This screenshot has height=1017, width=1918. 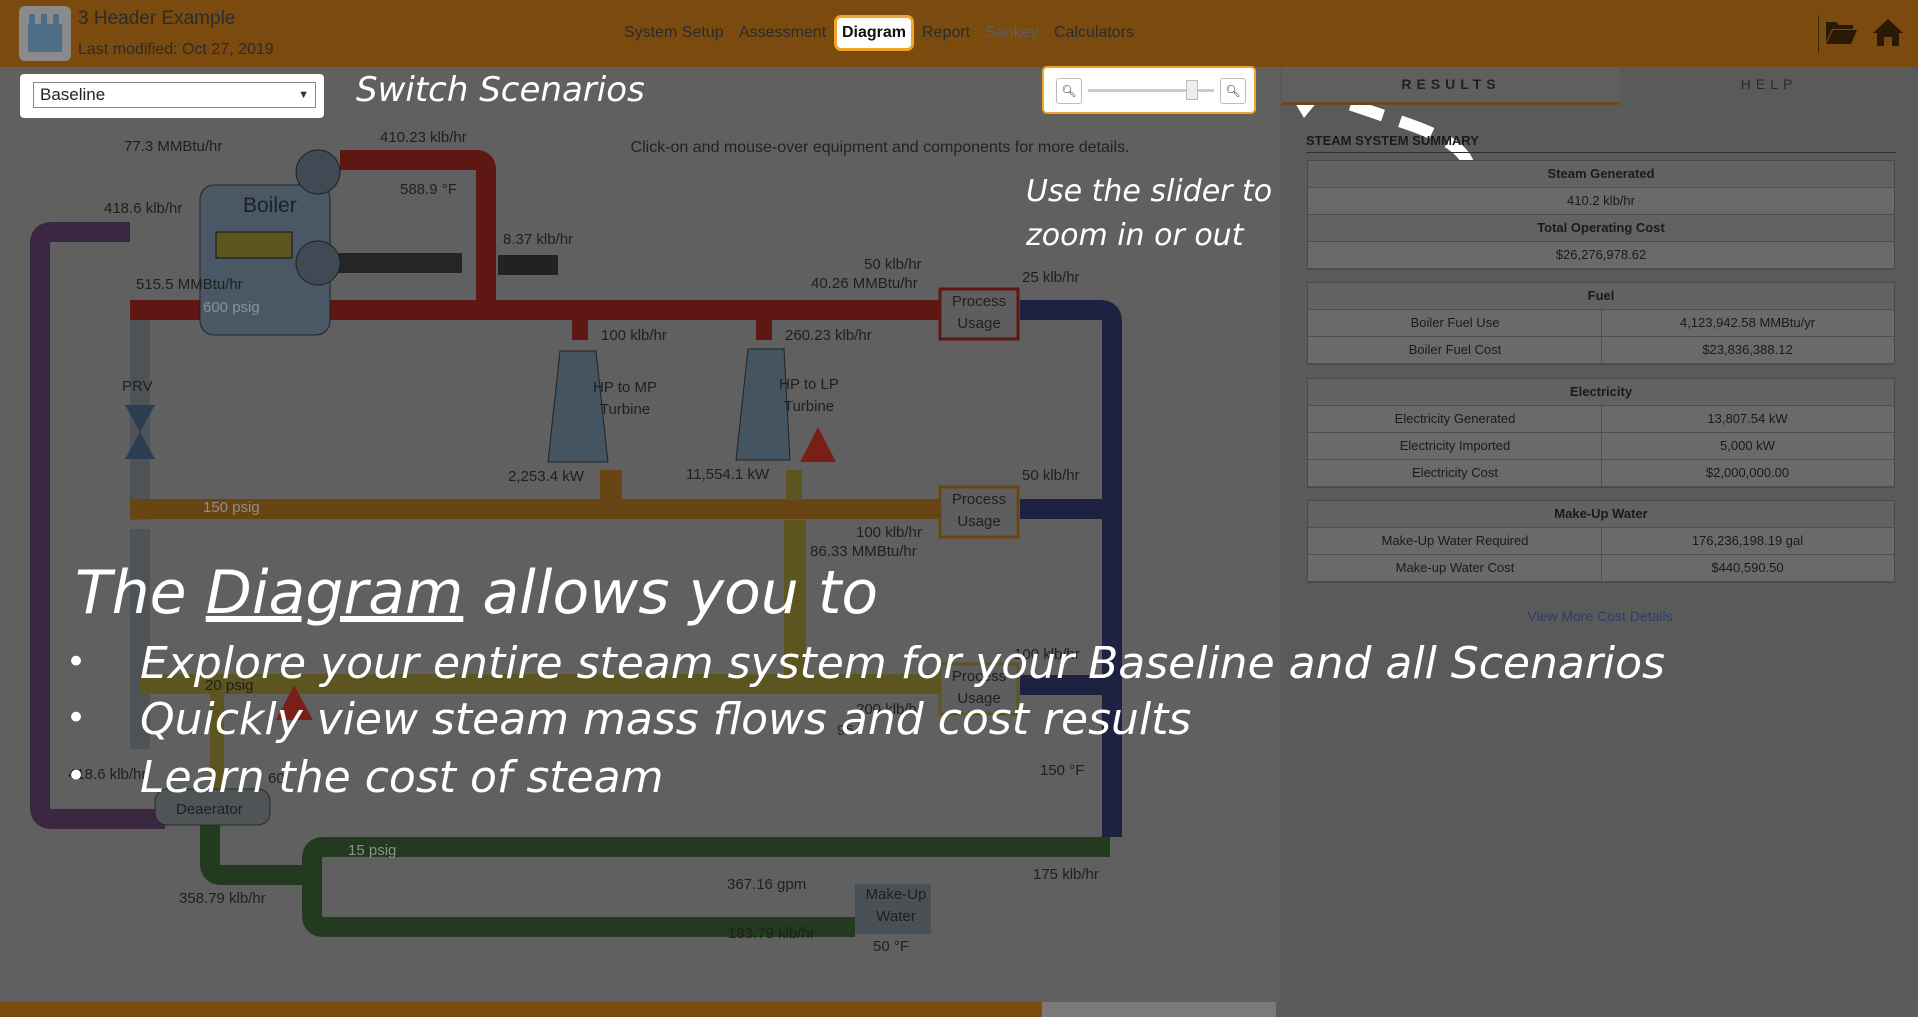 I want to click on process-usage-hp: Process Usage, so click(x=979, y=313).